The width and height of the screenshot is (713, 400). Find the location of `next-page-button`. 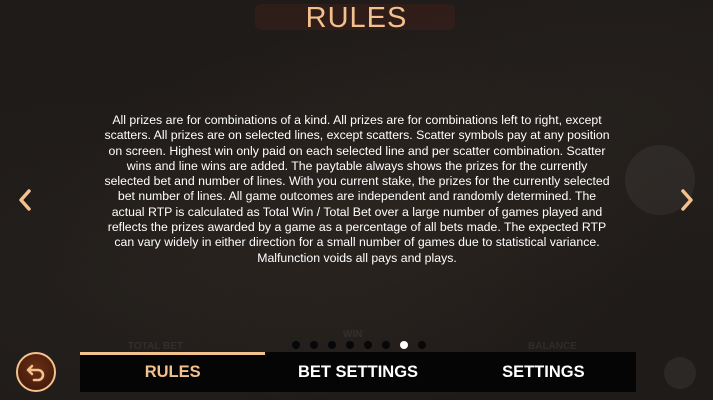

next-page-button is located at coordinates (687, 200).